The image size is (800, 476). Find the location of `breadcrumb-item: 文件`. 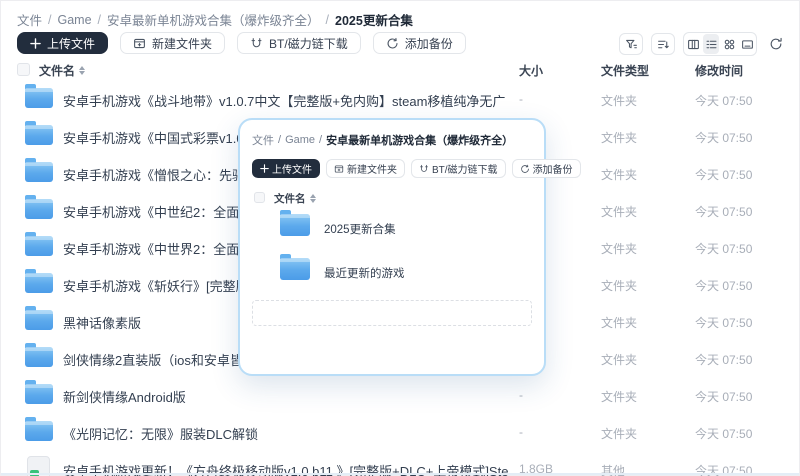

breadcrumb-item: 文件 is located at coordinates (29, 19).